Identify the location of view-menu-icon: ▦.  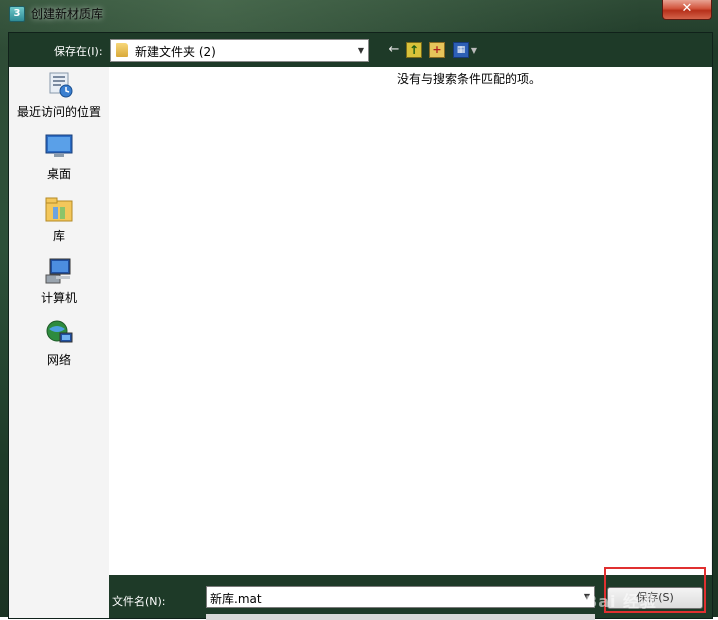
(461, 50).